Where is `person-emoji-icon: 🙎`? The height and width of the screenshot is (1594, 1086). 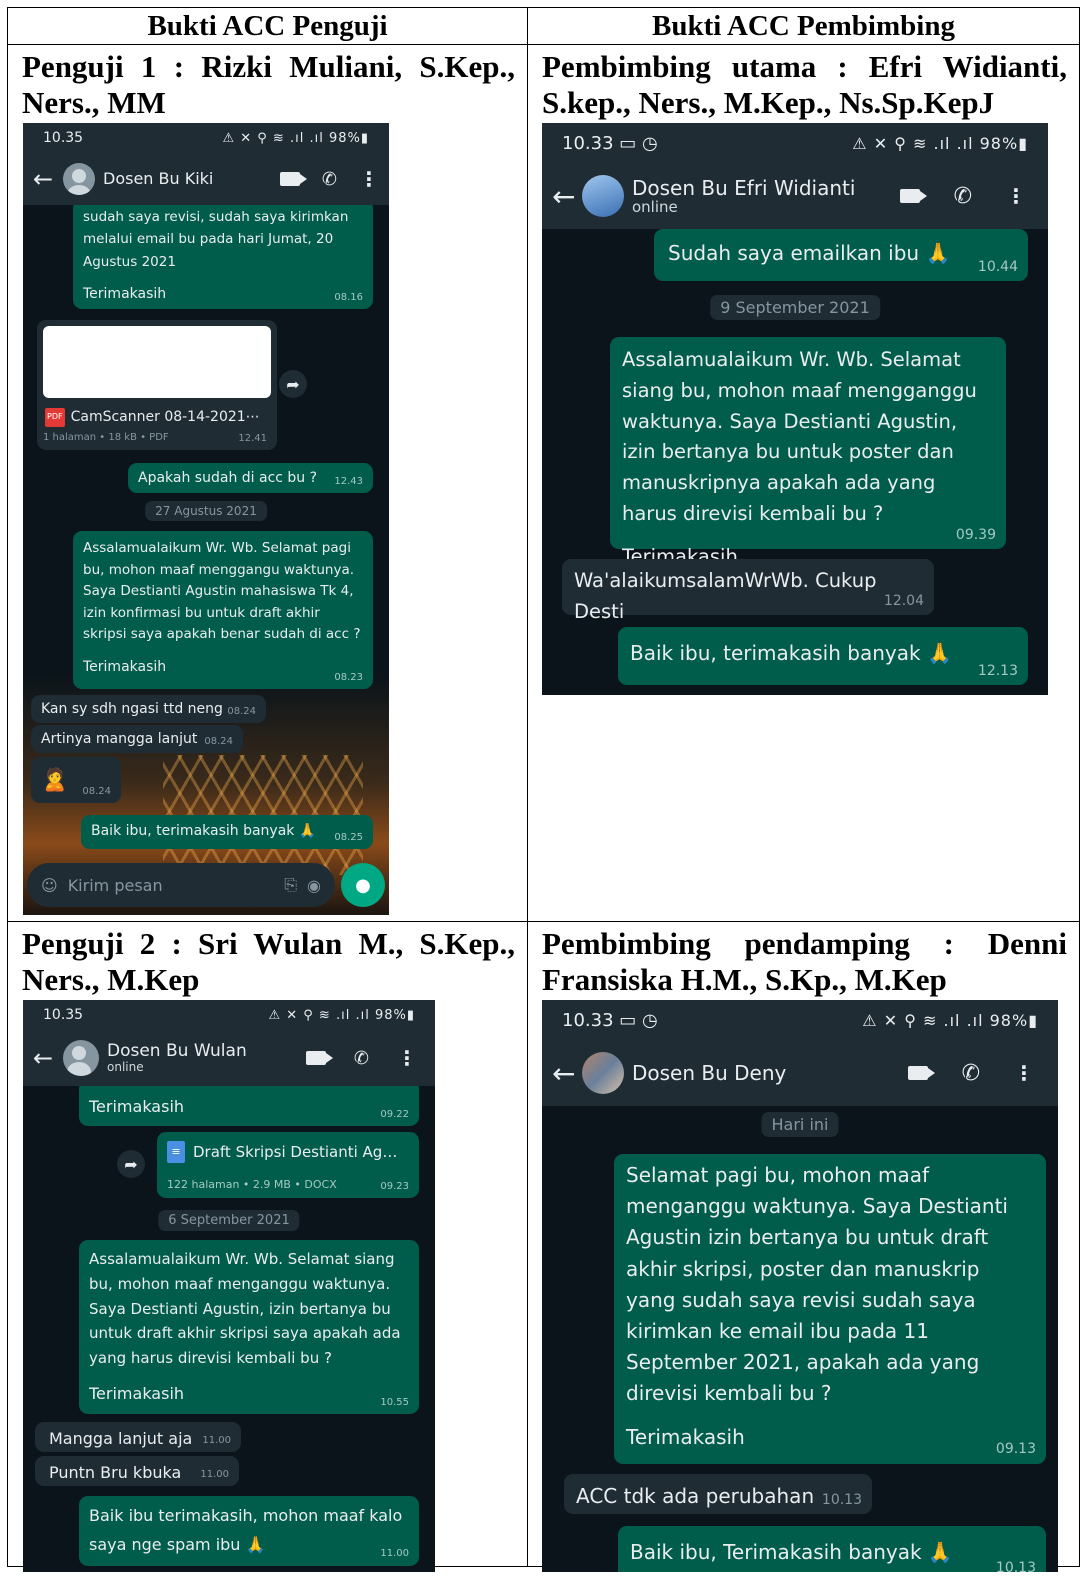 person-emoji-icon: 🙎 is located at coordinates (55, 780).